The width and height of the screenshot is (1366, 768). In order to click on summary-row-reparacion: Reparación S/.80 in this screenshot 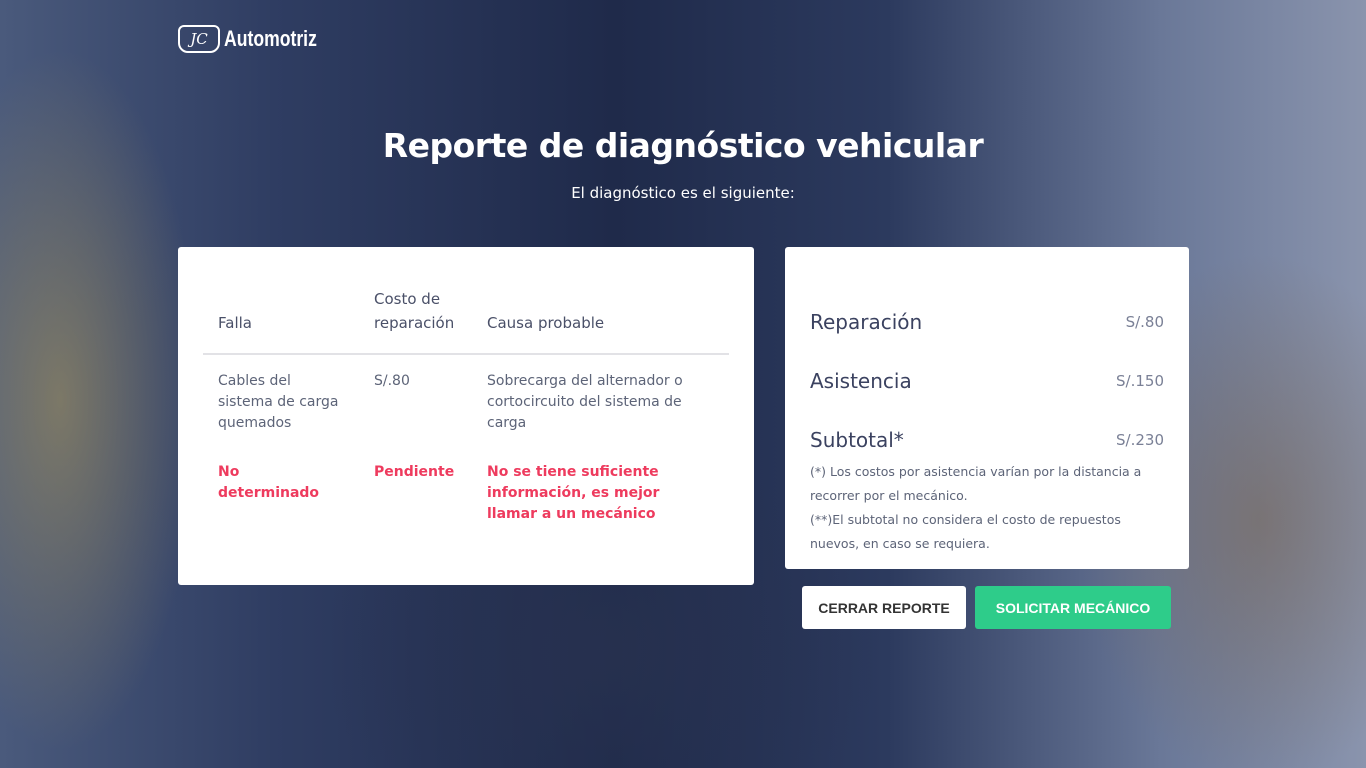, I will do `click(987, 310)`.